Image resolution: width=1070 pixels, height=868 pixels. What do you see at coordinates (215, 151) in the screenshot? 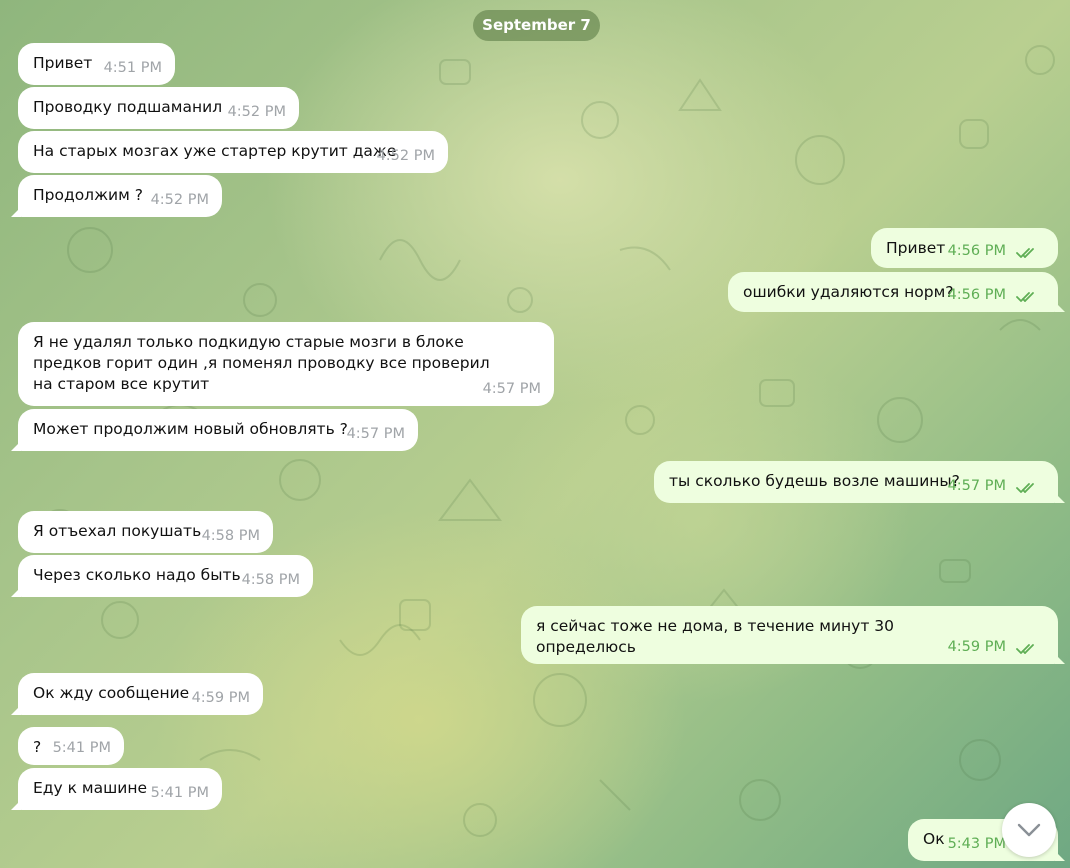
I see `message-text: На старых мозгах уже стартер крутит даже` at bounding box center [215, 151].